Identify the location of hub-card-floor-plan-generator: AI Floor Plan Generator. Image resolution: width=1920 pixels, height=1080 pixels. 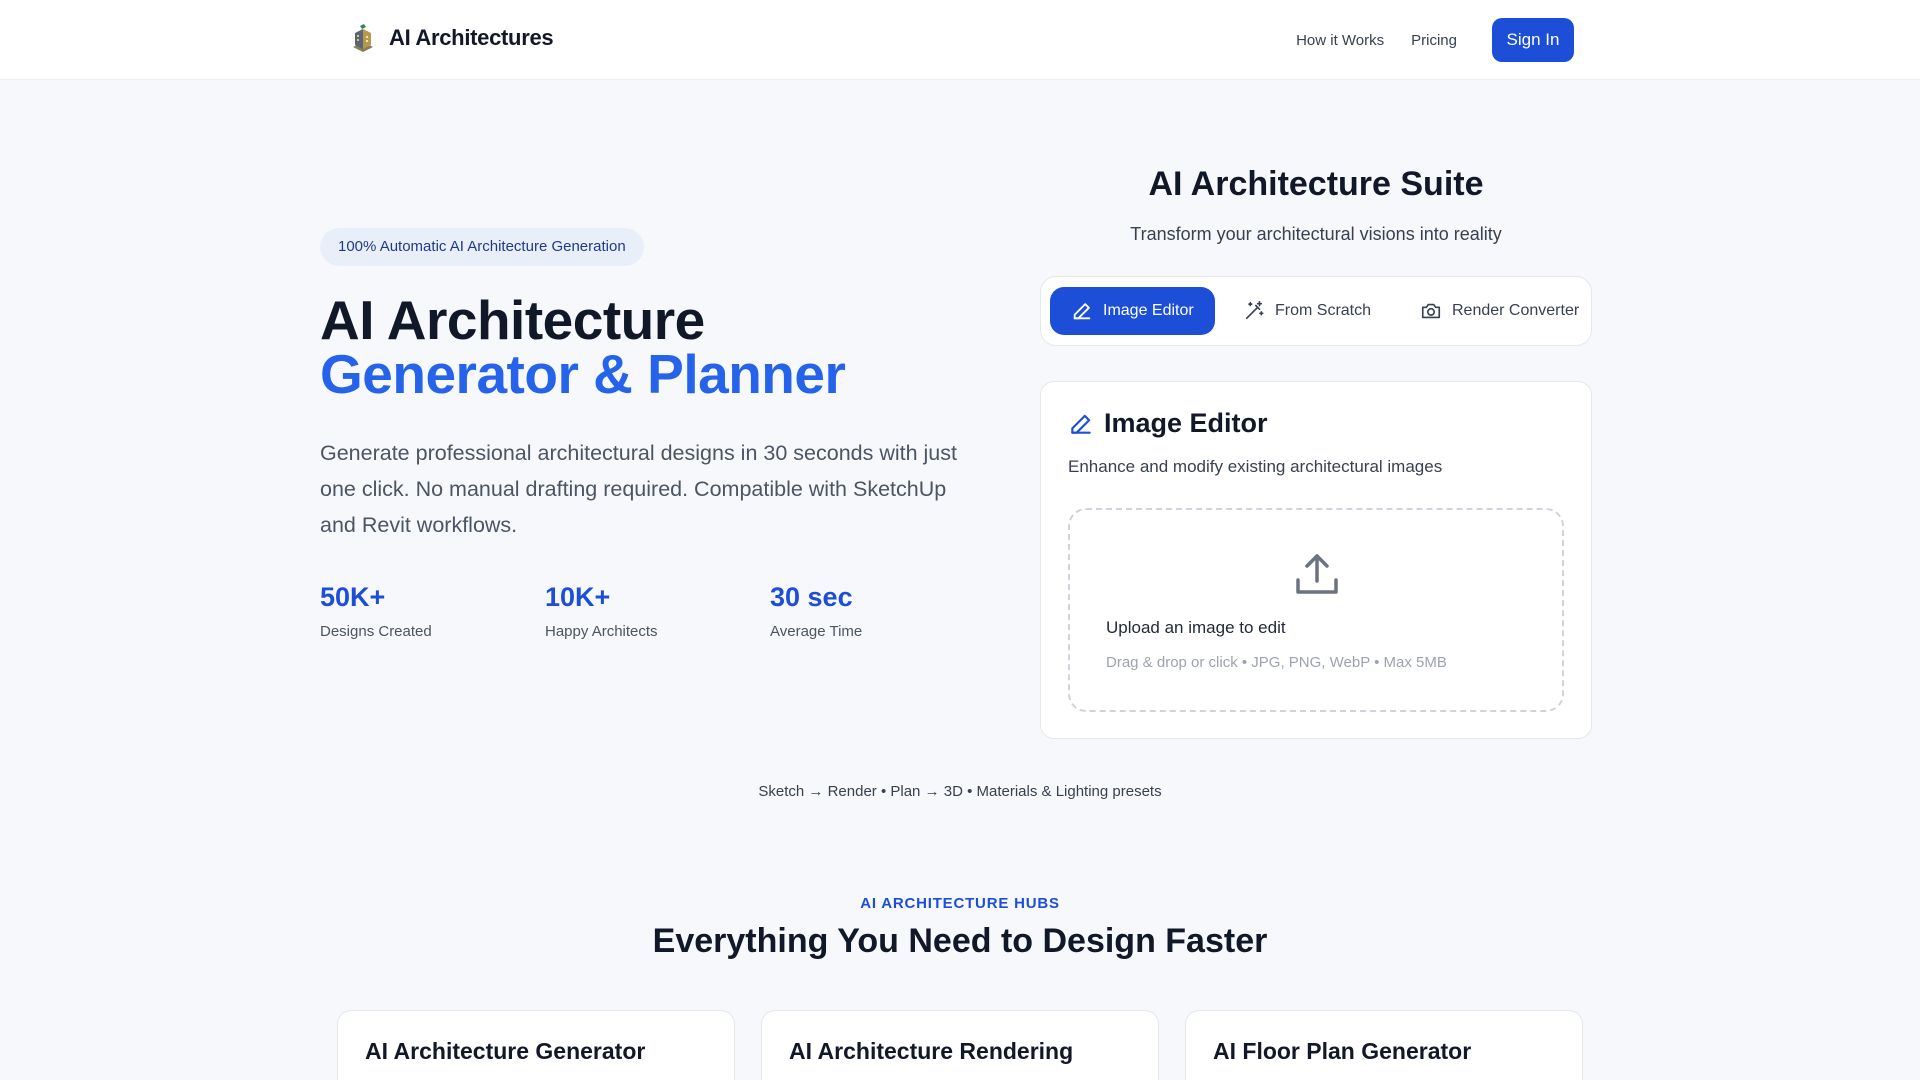
(1384, 1045).